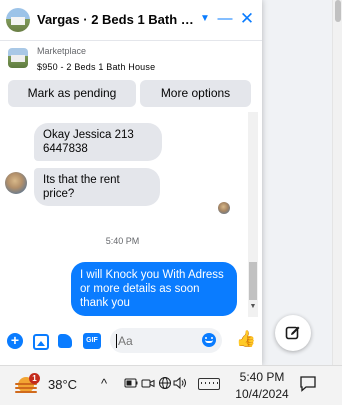 The image size is (342, 405). What do you see at coordinates (98, 142) in the screenshot?
I see `incoming-message: Okay Jessica 213 6447838` at bounding box center [98, 142].